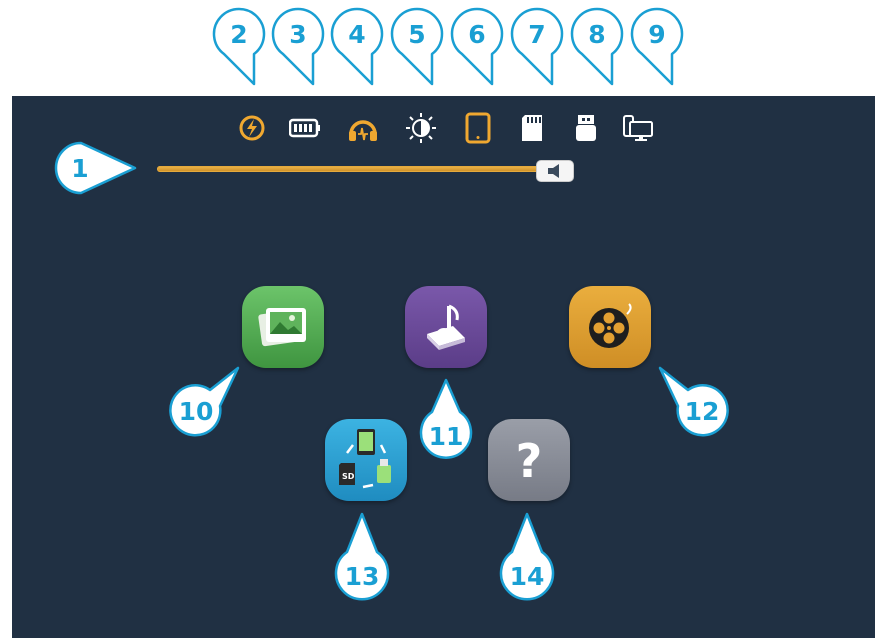 This screenshot has width=886, height=638. What do you see at coordinates (239, 34) in the screenshot?
I see `callout-2-number: 2` at bounding box center [239, 34].